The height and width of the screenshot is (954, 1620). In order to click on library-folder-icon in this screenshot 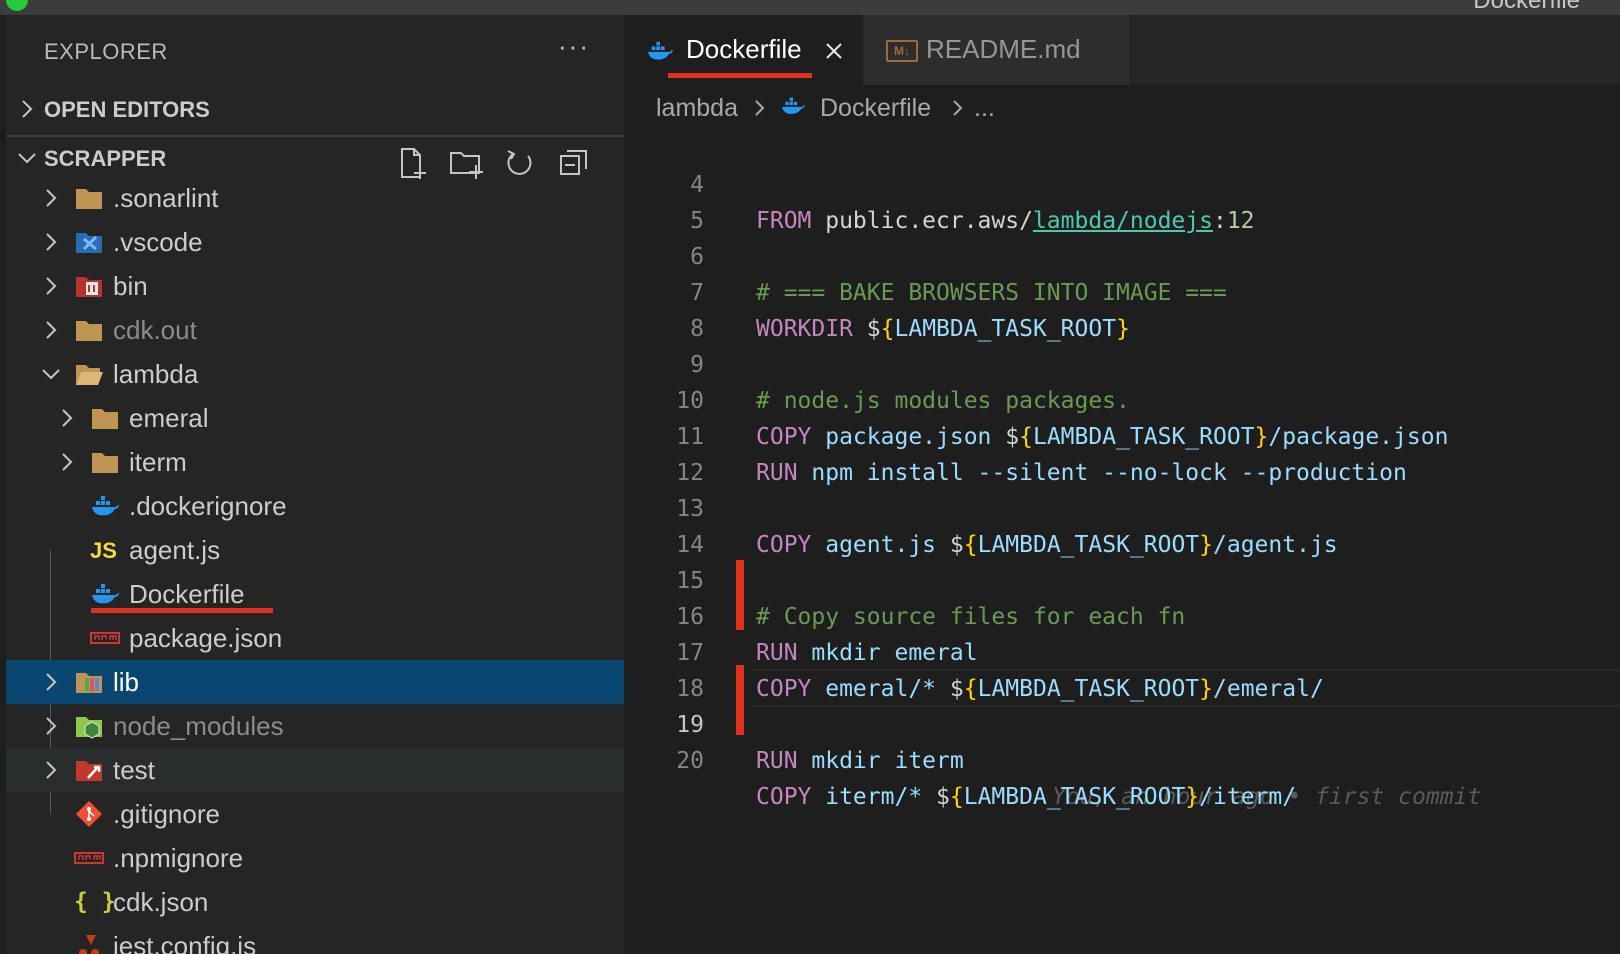, I will do `click(89, 683)`.